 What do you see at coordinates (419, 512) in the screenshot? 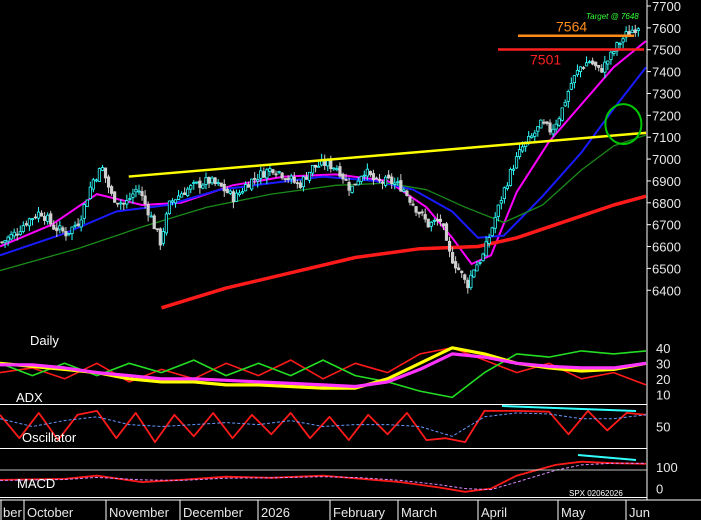
I see `x-tick-label: March` at bounding box center [419, 512].